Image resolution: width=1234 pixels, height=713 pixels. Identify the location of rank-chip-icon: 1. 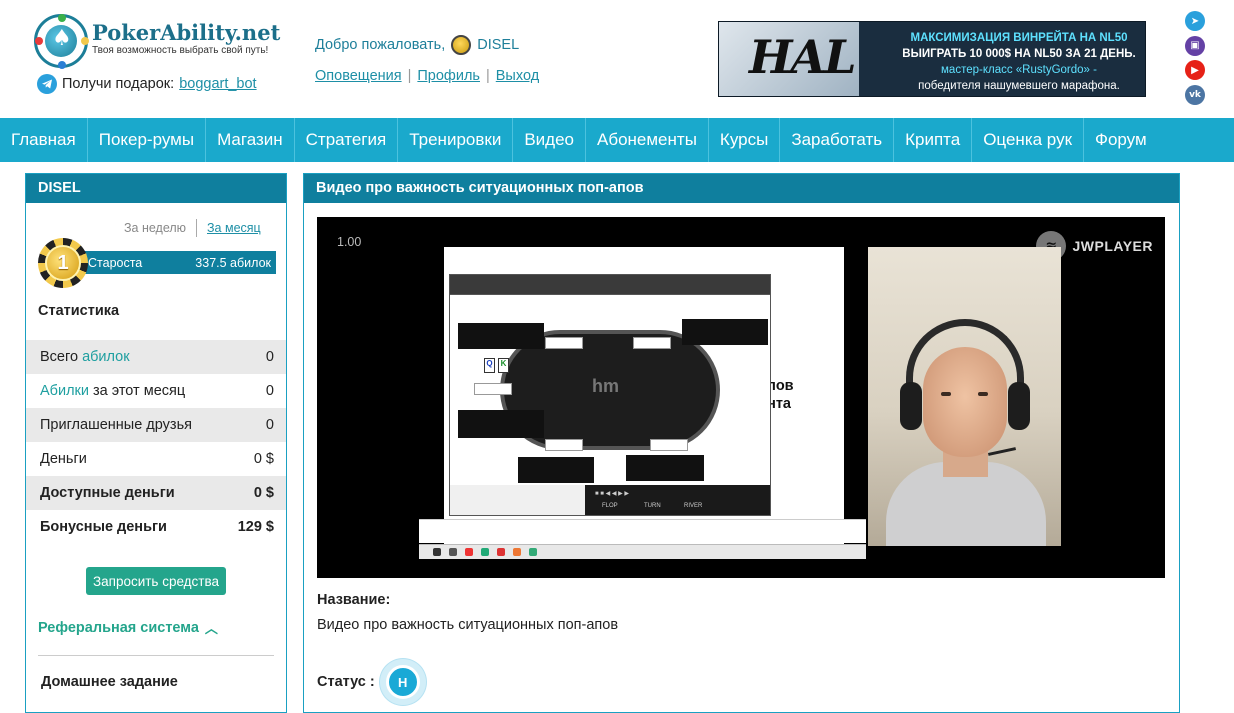
(63, 263).